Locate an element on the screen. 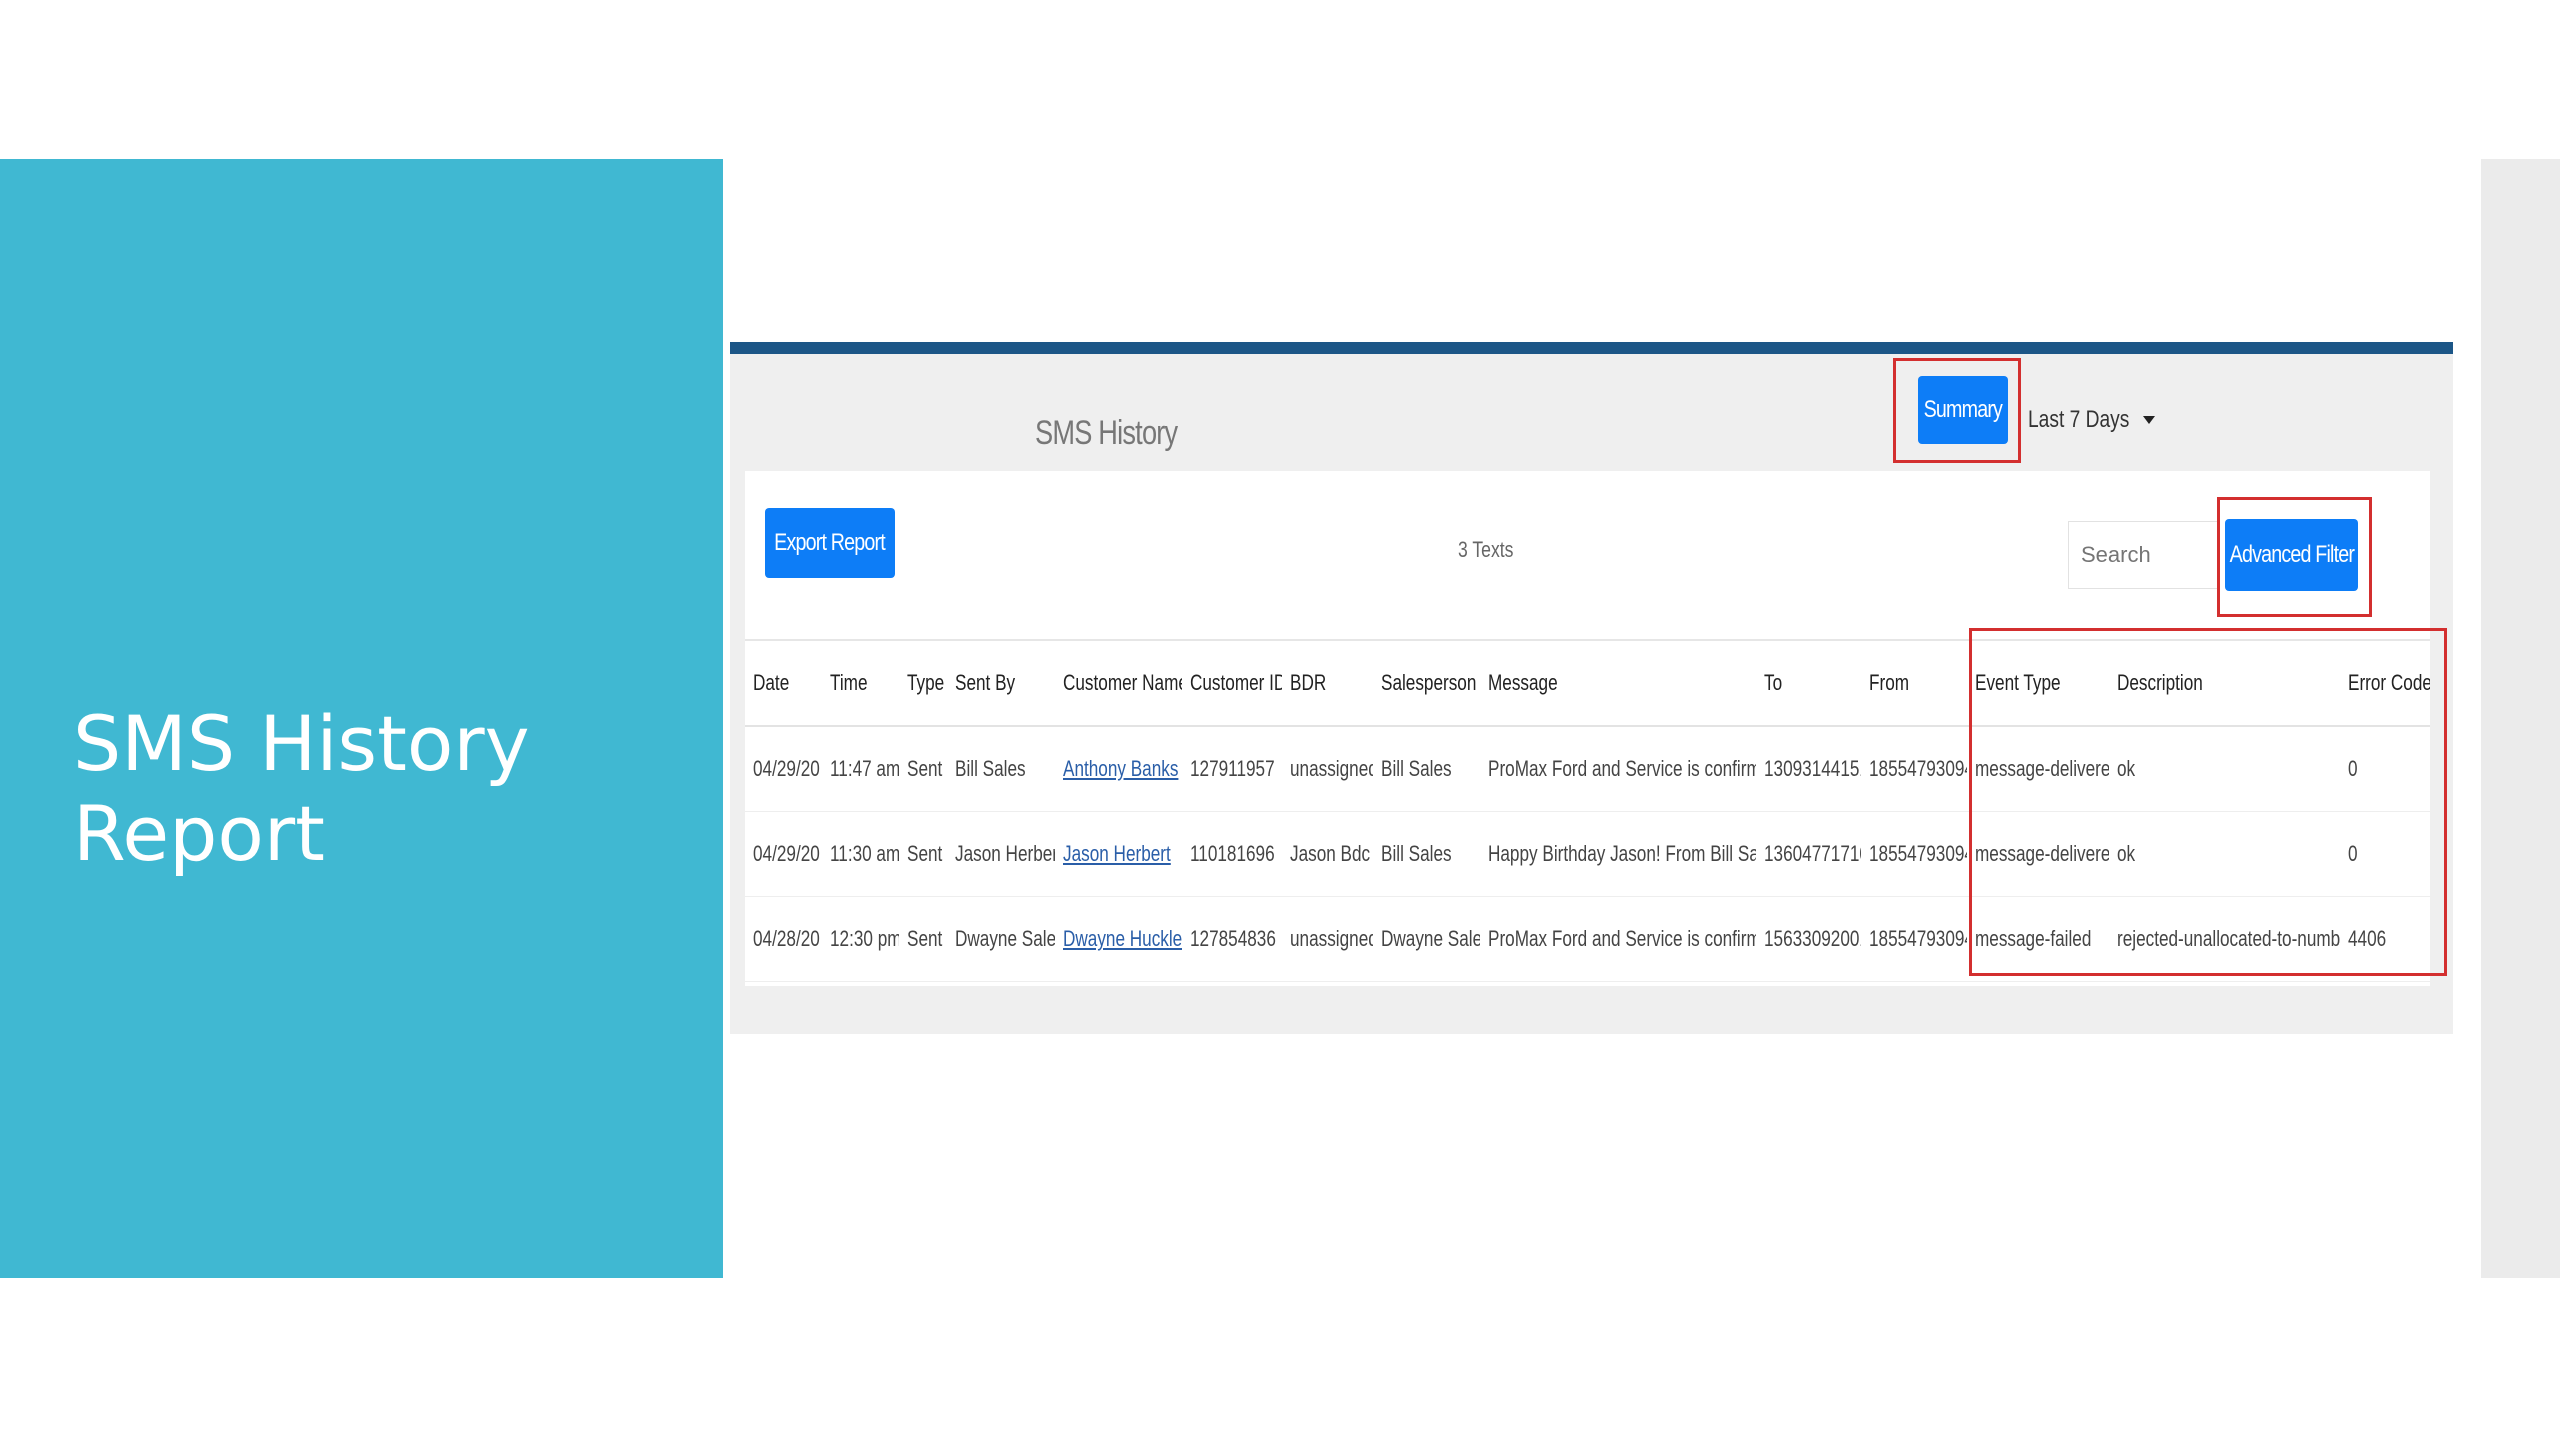 This screenshot has width=2560, height=1440. cell-time: 12:30 pm is located at coordinates (860, 939).